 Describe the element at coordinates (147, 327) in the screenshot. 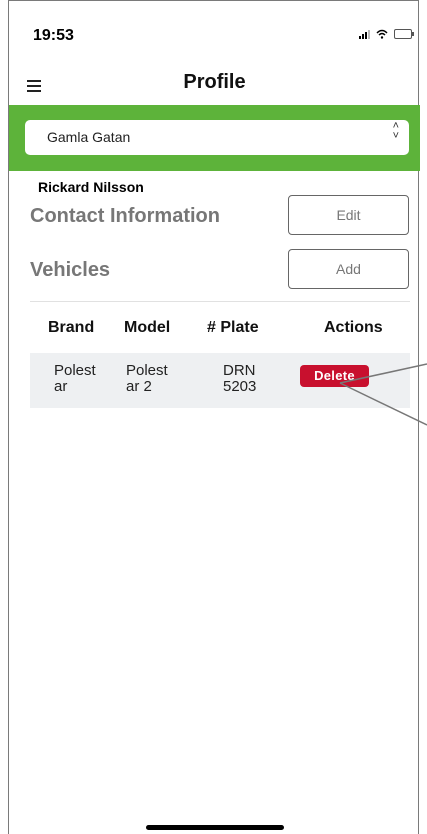

I see `column-header-model: Model` at that location.